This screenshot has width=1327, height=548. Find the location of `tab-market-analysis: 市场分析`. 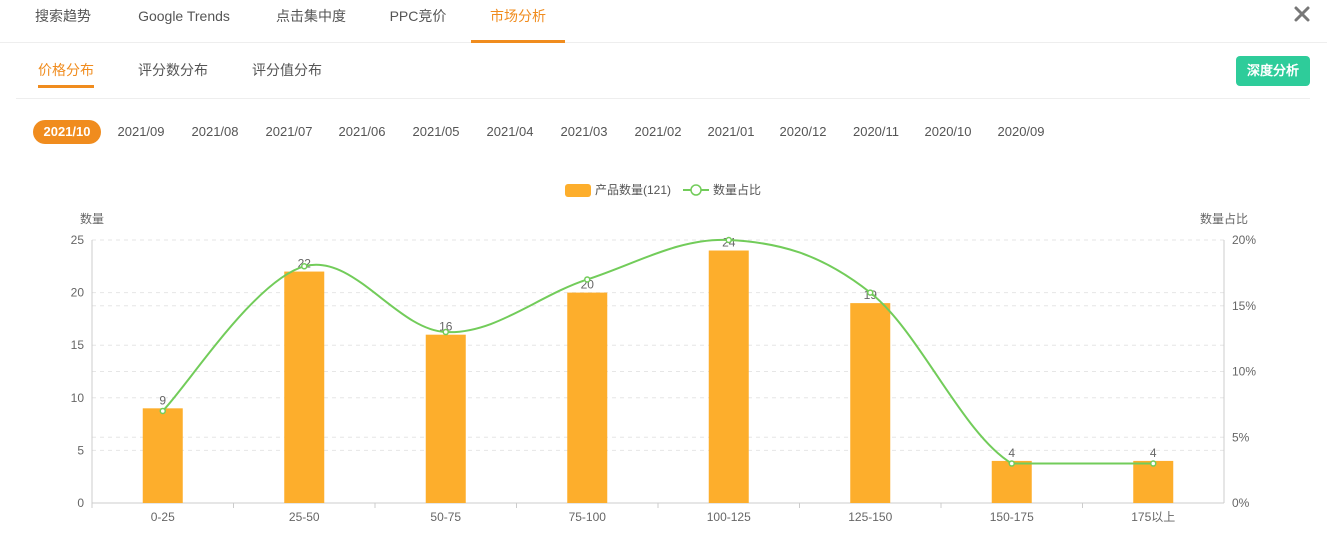

tab-market-analysis: 市场分析 is located at coordinates (518, 21).